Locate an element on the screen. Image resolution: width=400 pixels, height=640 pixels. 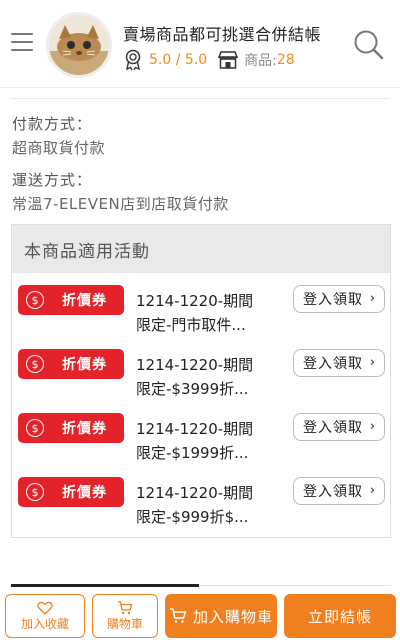
payment-method-label: 付款方式： is located at coordinates (52, 124).